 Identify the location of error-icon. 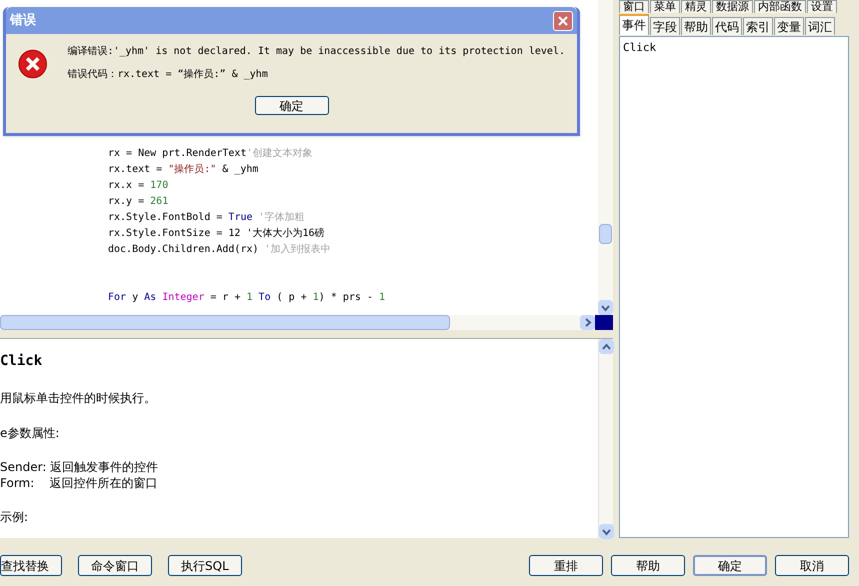
(33, 64).